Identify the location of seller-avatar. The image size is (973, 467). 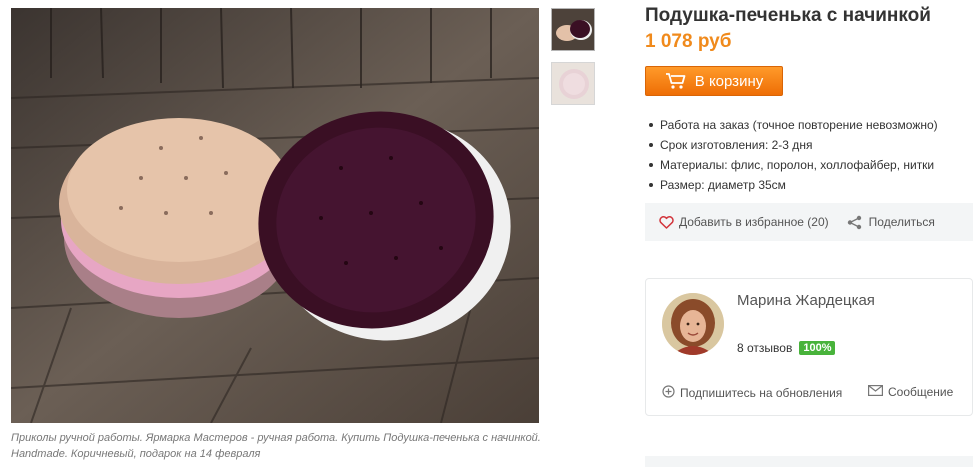
(693, 324).